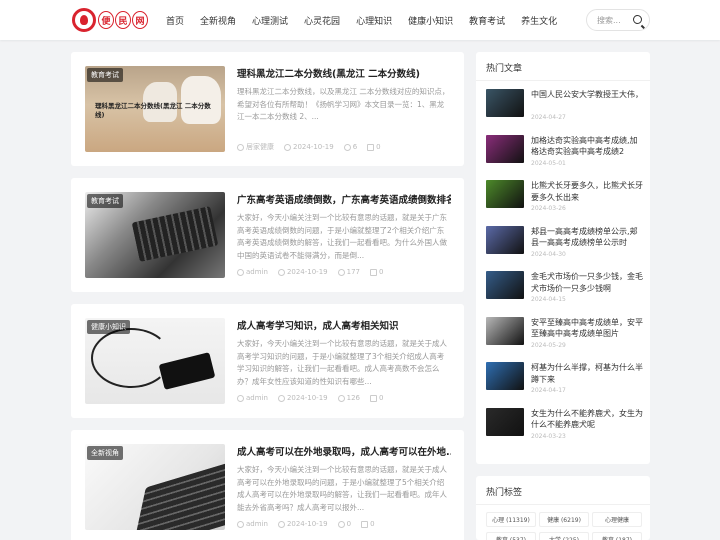  Describe the element at coordinates (349, 524) in the screenshot. I see `article-views: 0` at that location.